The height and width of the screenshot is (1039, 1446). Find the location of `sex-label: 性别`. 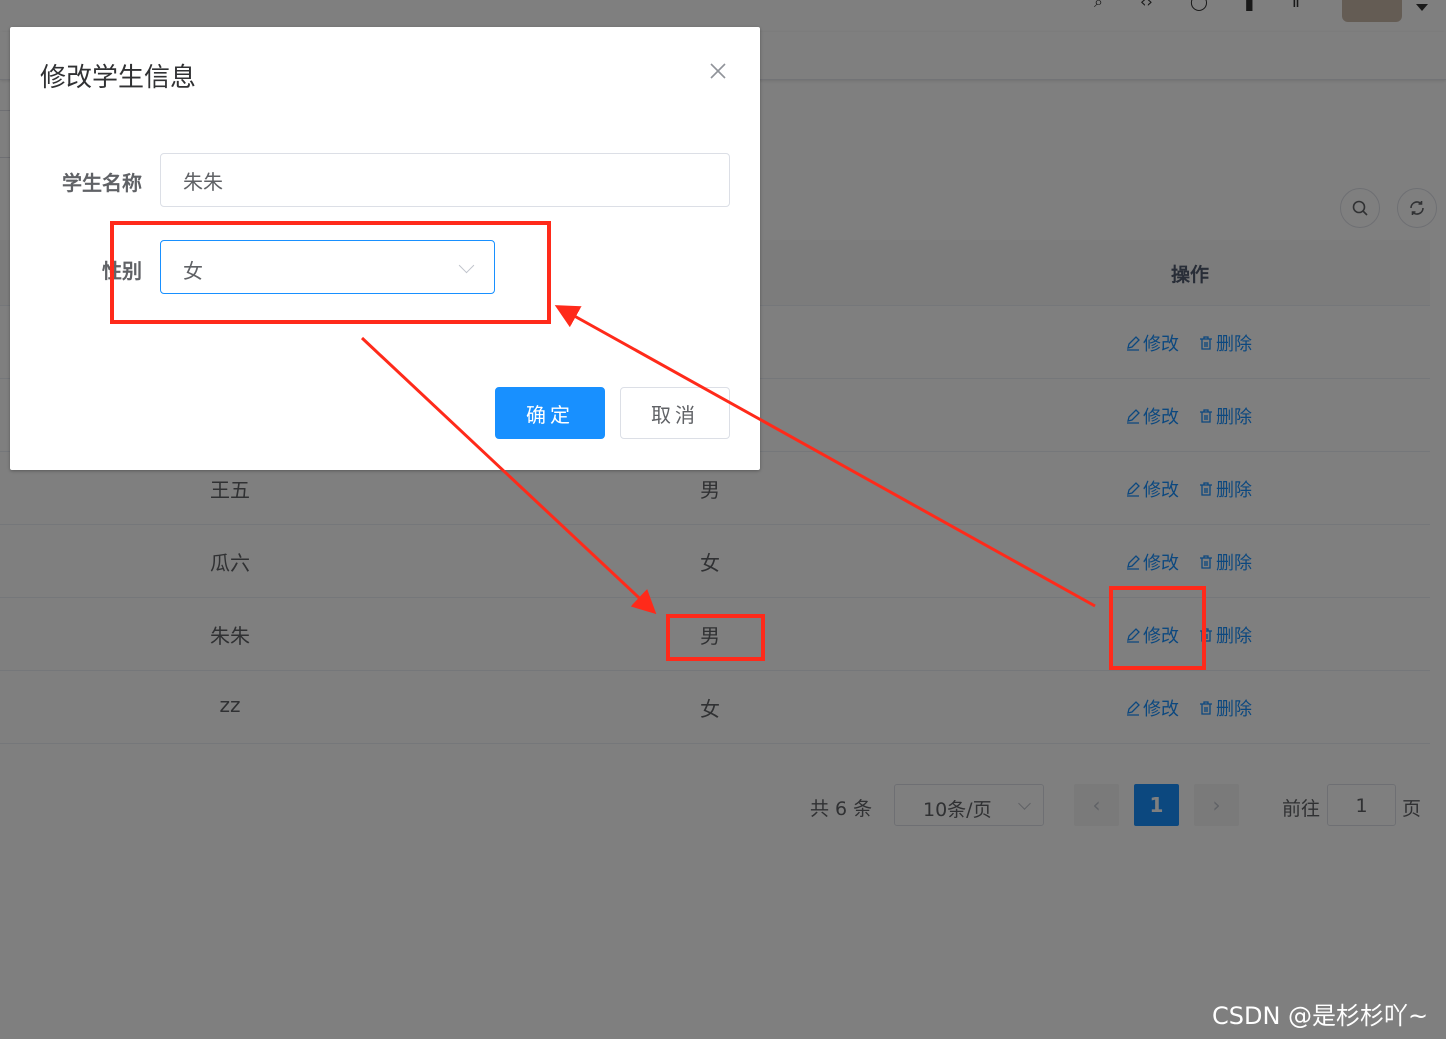

sex-label: 性别 is located at coordinates (122, 271).